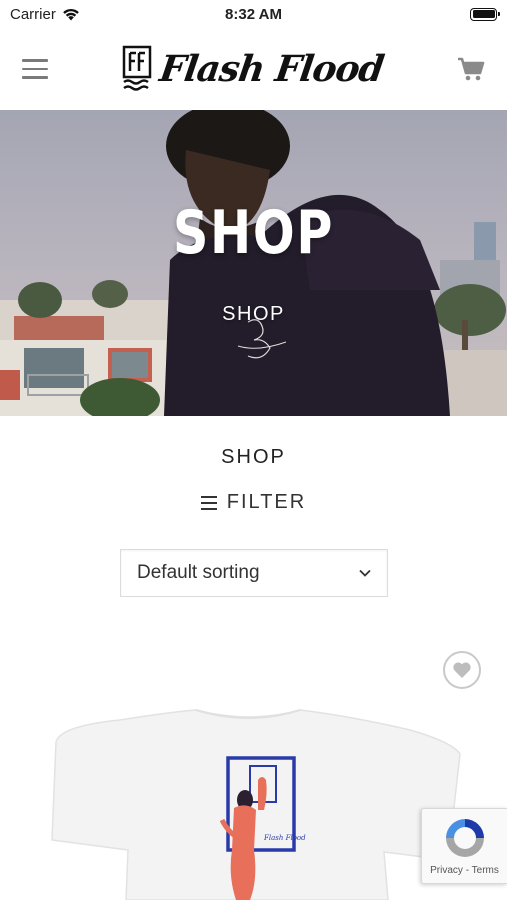 The image size is (507, 900). Describe the element at coordinates (71, 14) in the screenshot. I see `wifi-icon` at that location.